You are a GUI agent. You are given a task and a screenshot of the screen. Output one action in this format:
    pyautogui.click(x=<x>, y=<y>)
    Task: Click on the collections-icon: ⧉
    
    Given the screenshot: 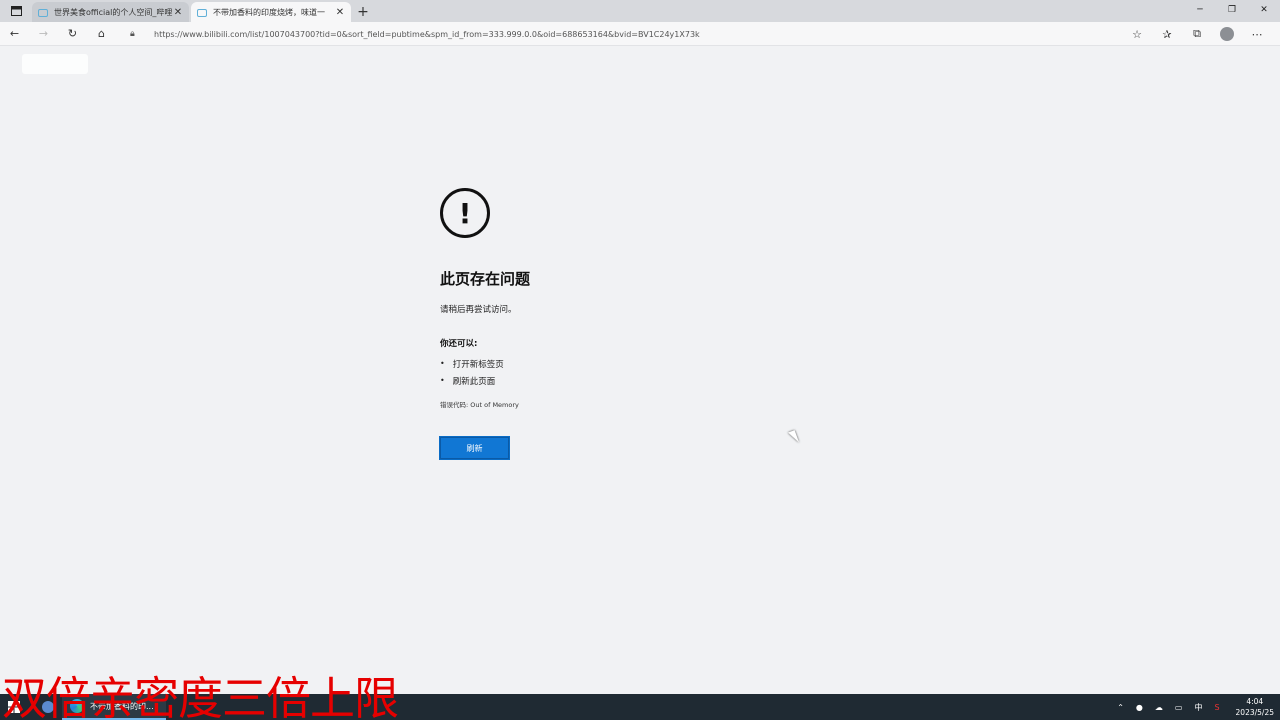 What is the action you would take?
    pyautogui.click(x=1197, y=33)
    